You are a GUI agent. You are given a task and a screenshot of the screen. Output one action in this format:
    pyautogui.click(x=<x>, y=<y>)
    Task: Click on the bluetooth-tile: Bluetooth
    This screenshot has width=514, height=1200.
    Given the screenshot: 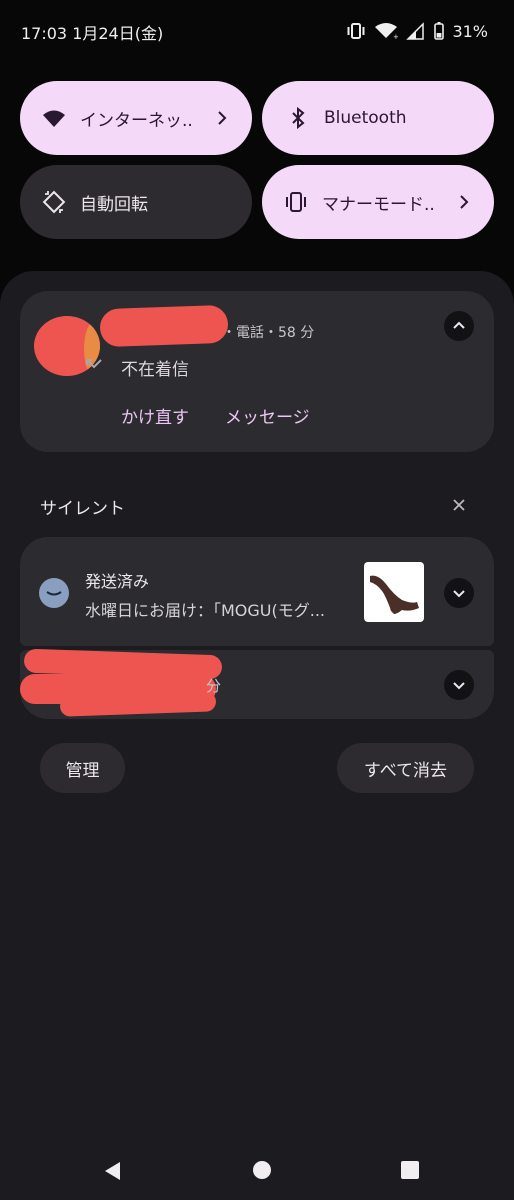 What is the action you would take?
    pyautogui.click(x=378, y=118)
    